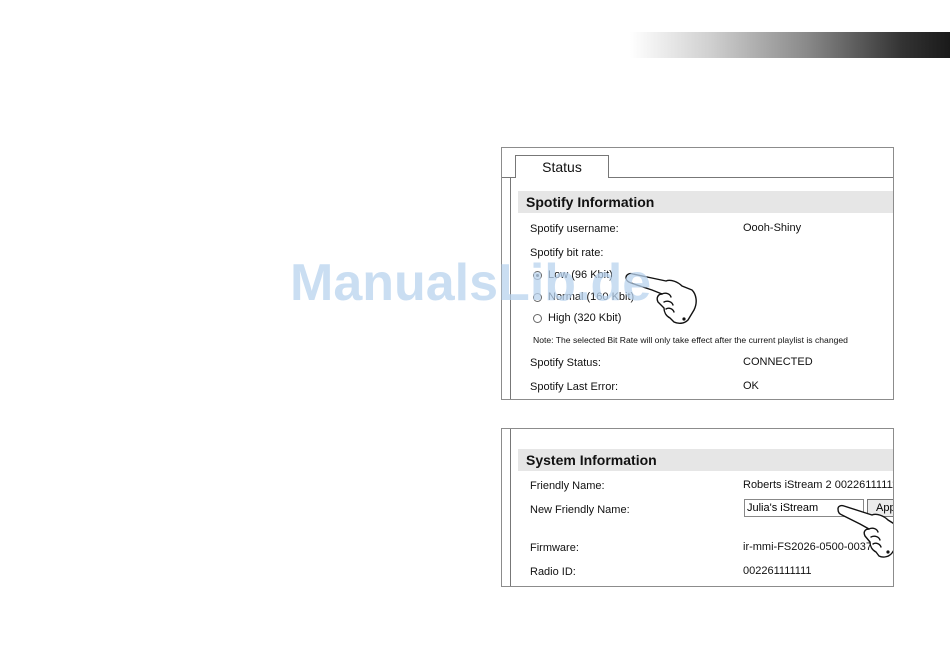 The height and width of the screenshot is (671, 950). Describe the element at coordinates (574, 387) in the screenshot. I see `spotify-last-error-label: Spotify Last Error:` at that location.